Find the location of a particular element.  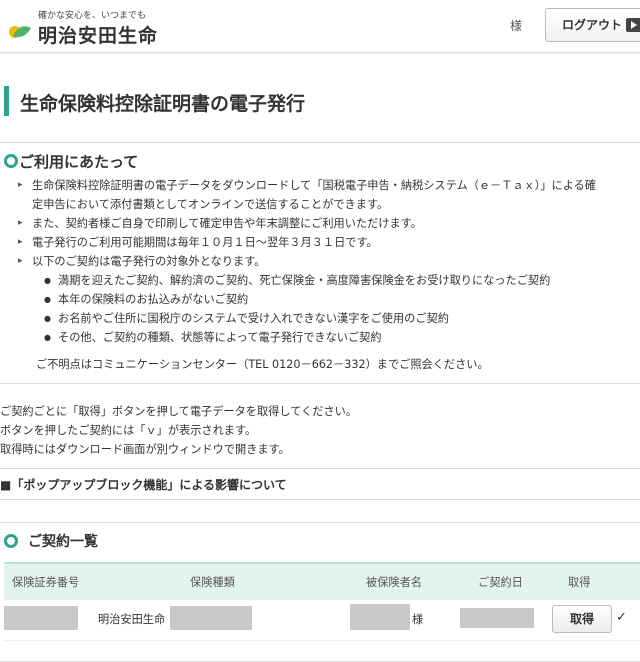

list-item: 以下のご契約は電子発行の対象外となります。 is located at coordinates (329, 261).